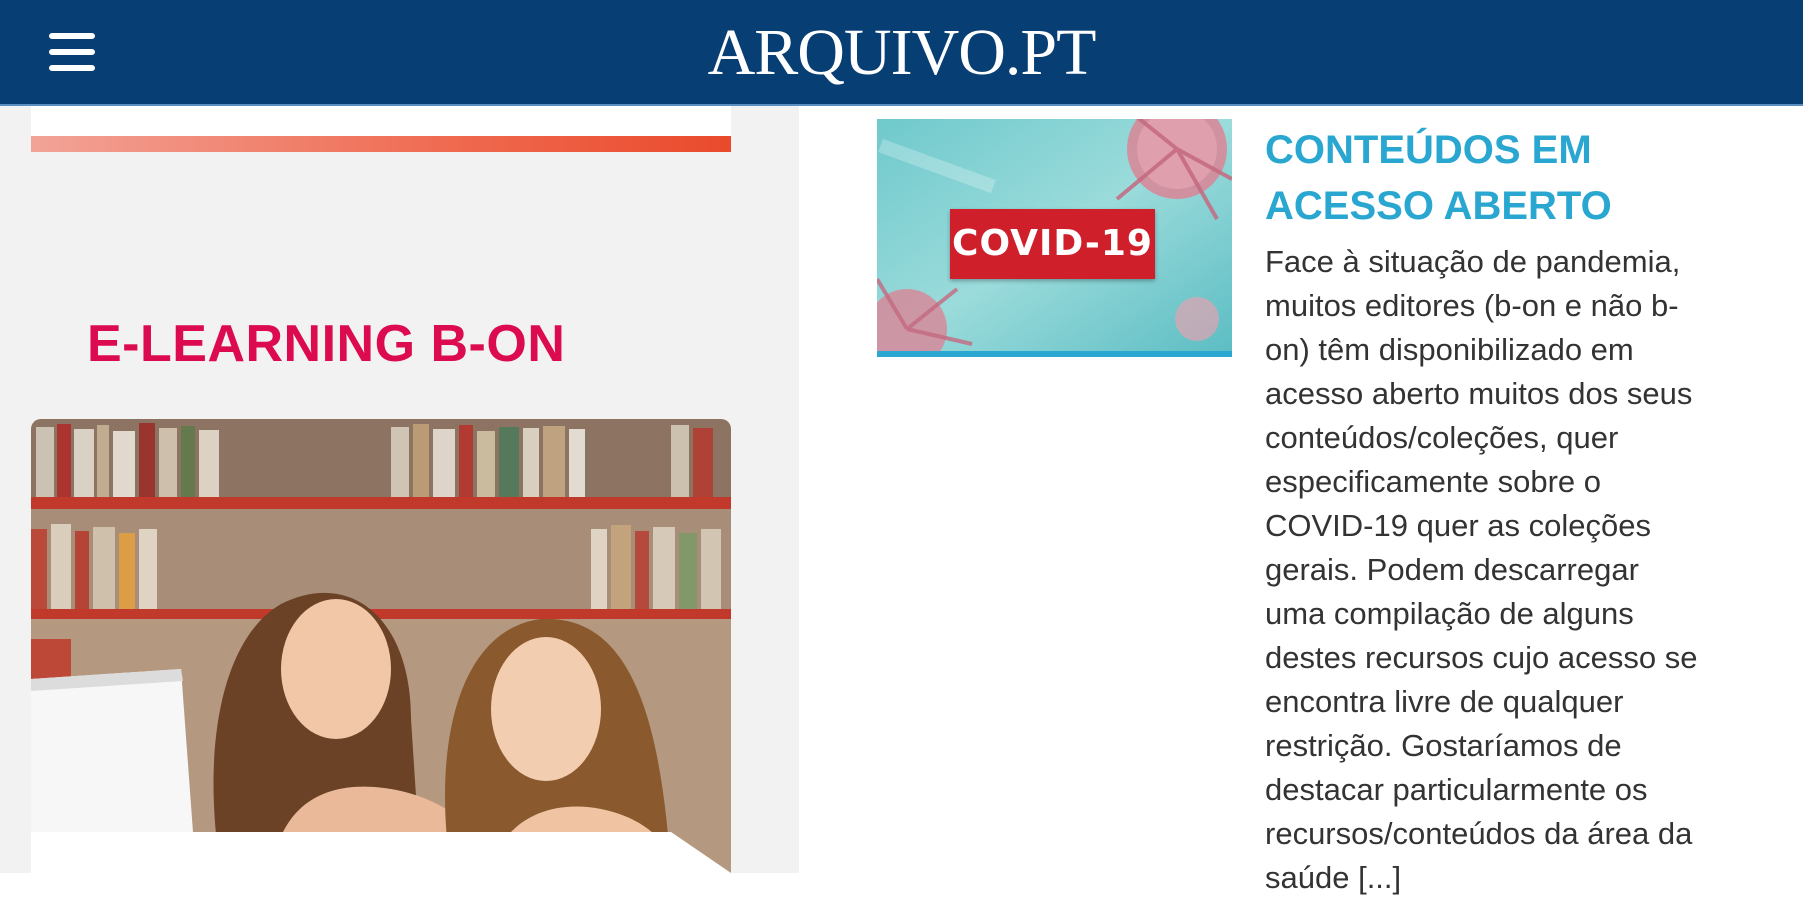 This screenshot has height=900, width=1803. Describe the element at coordinates (381, 121) in the screenshot. I see `card-top-strip` at that location.